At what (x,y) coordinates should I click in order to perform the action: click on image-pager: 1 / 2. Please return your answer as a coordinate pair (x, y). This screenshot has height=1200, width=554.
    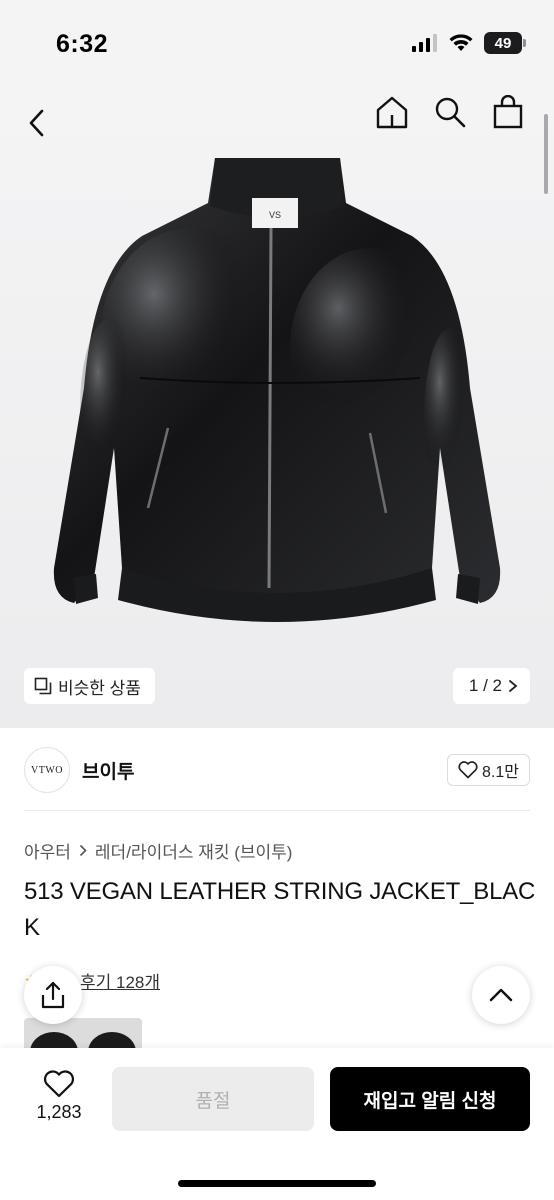
    Looking at the image, I should click on (491, 686).